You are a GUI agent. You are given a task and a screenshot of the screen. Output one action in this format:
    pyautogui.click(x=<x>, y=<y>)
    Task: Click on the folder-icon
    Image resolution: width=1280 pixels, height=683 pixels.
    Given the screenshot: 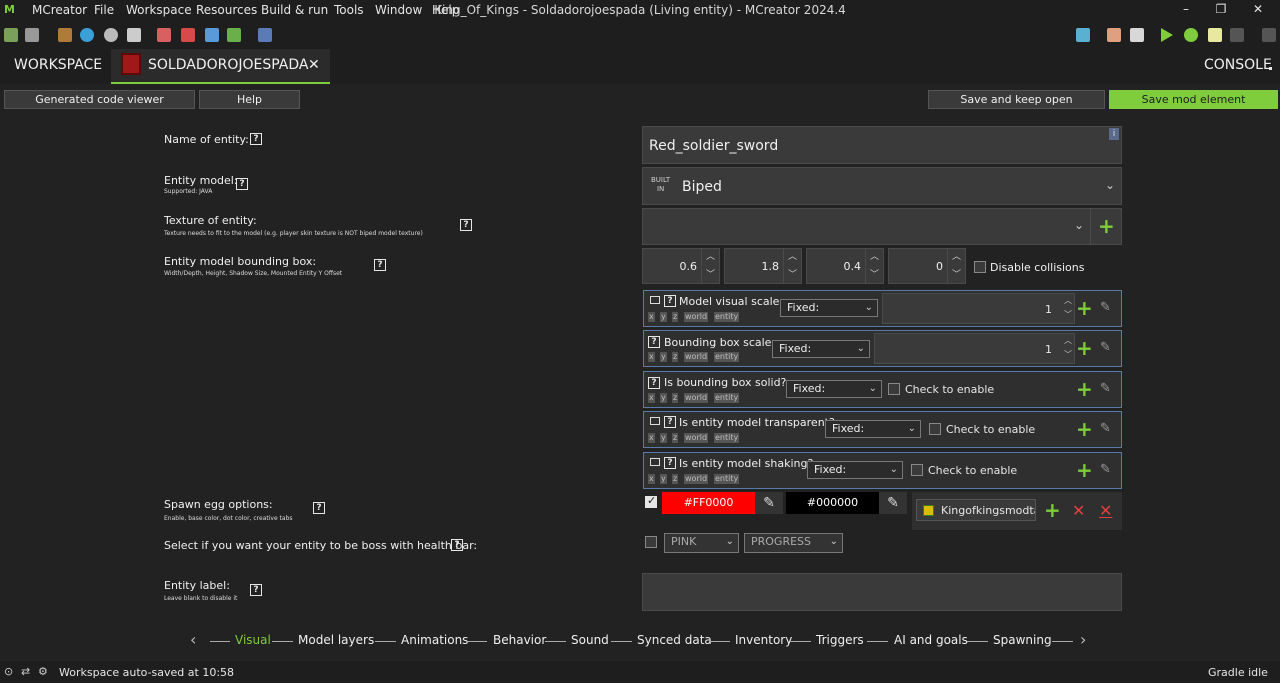 What is the action you would take?
    pyautogui.click(x=1083, y=35)
    